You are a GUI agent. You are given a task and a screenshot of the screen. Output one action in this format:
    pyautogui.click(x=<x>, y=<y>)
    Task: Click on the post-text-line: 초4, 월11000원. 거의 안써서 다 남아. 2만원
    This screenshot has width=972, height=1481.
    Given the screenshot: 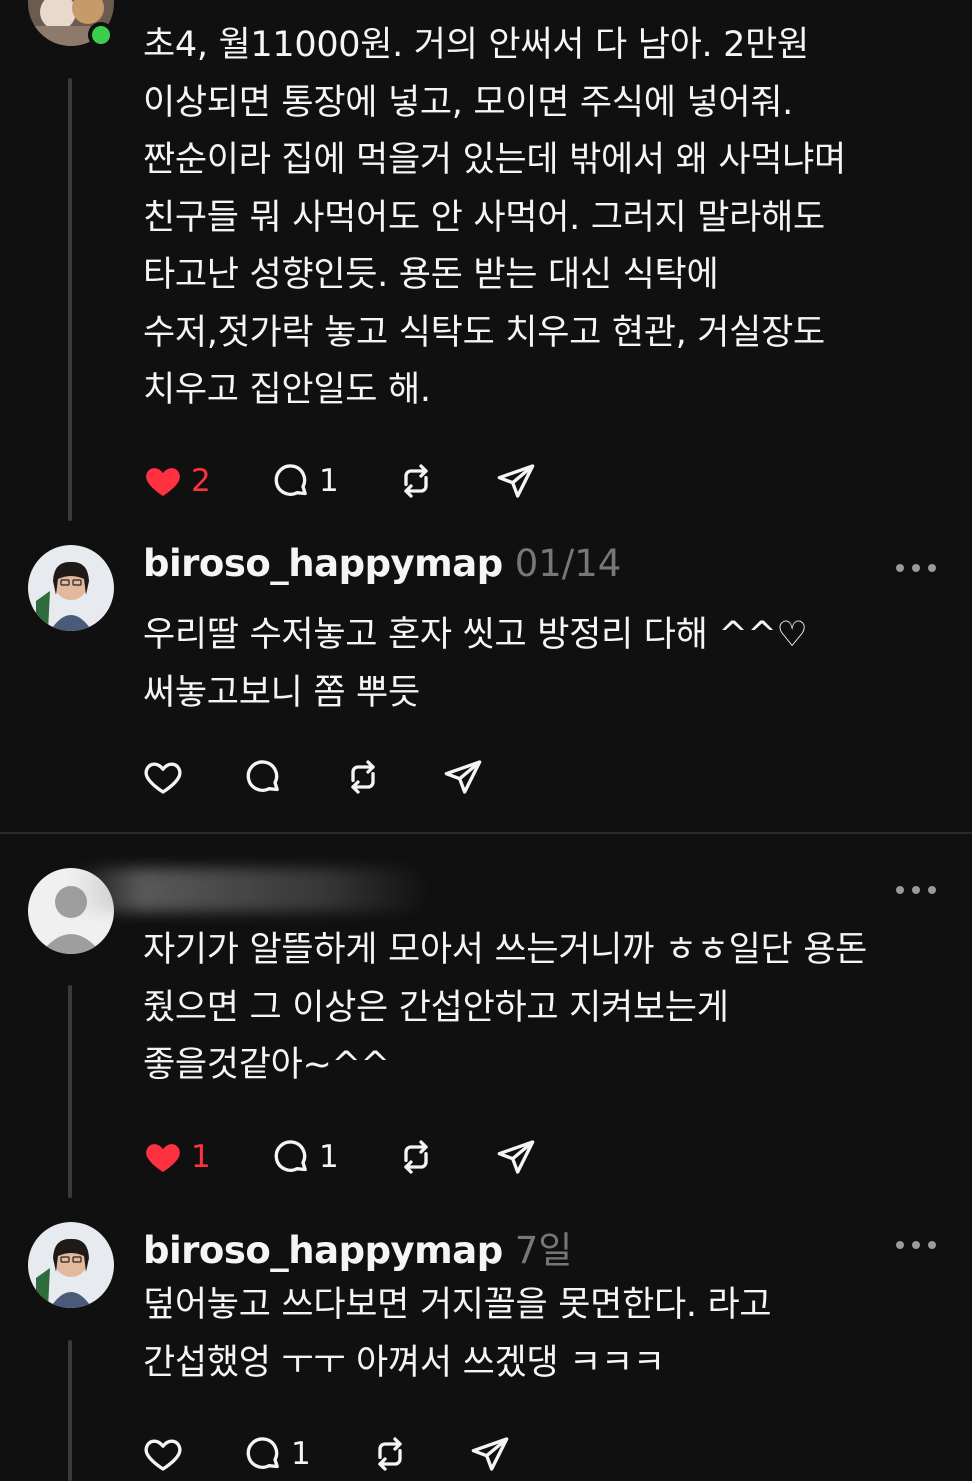 What is the action you would take?
    pyautogui.click(x=476, y=45)
    